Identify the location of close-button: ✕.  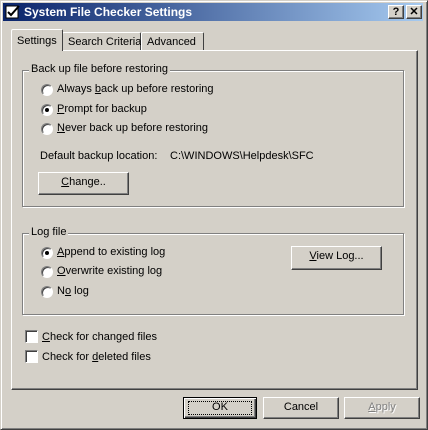
(414, 12).